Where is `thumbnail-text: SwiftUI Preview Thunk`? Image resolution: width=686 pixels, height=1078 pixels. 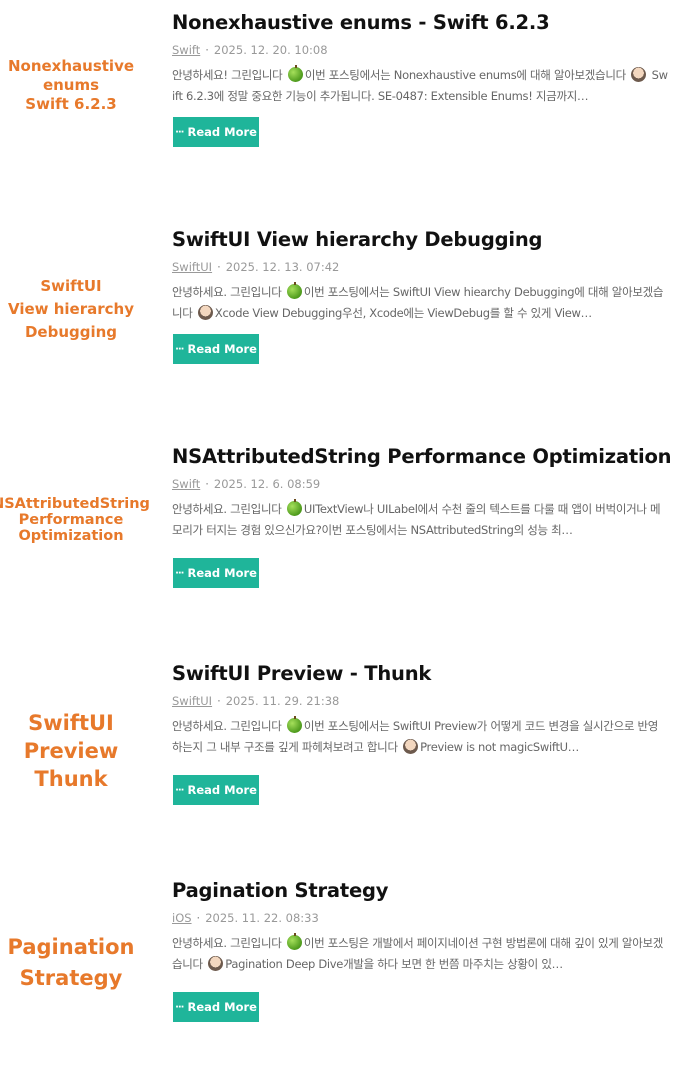
thumbnail-text: SwiftUI Preview Thunk is located at coordinates (71, 751).